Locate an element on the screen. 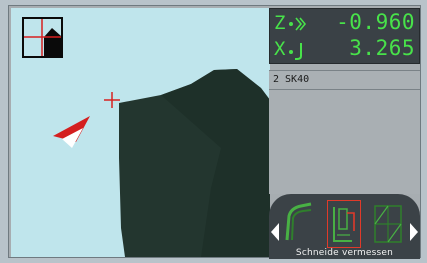 Image resolution: width=427 pixels, height=263 pixels. x-axis-direction-icon is located at coordinates (295, 51).